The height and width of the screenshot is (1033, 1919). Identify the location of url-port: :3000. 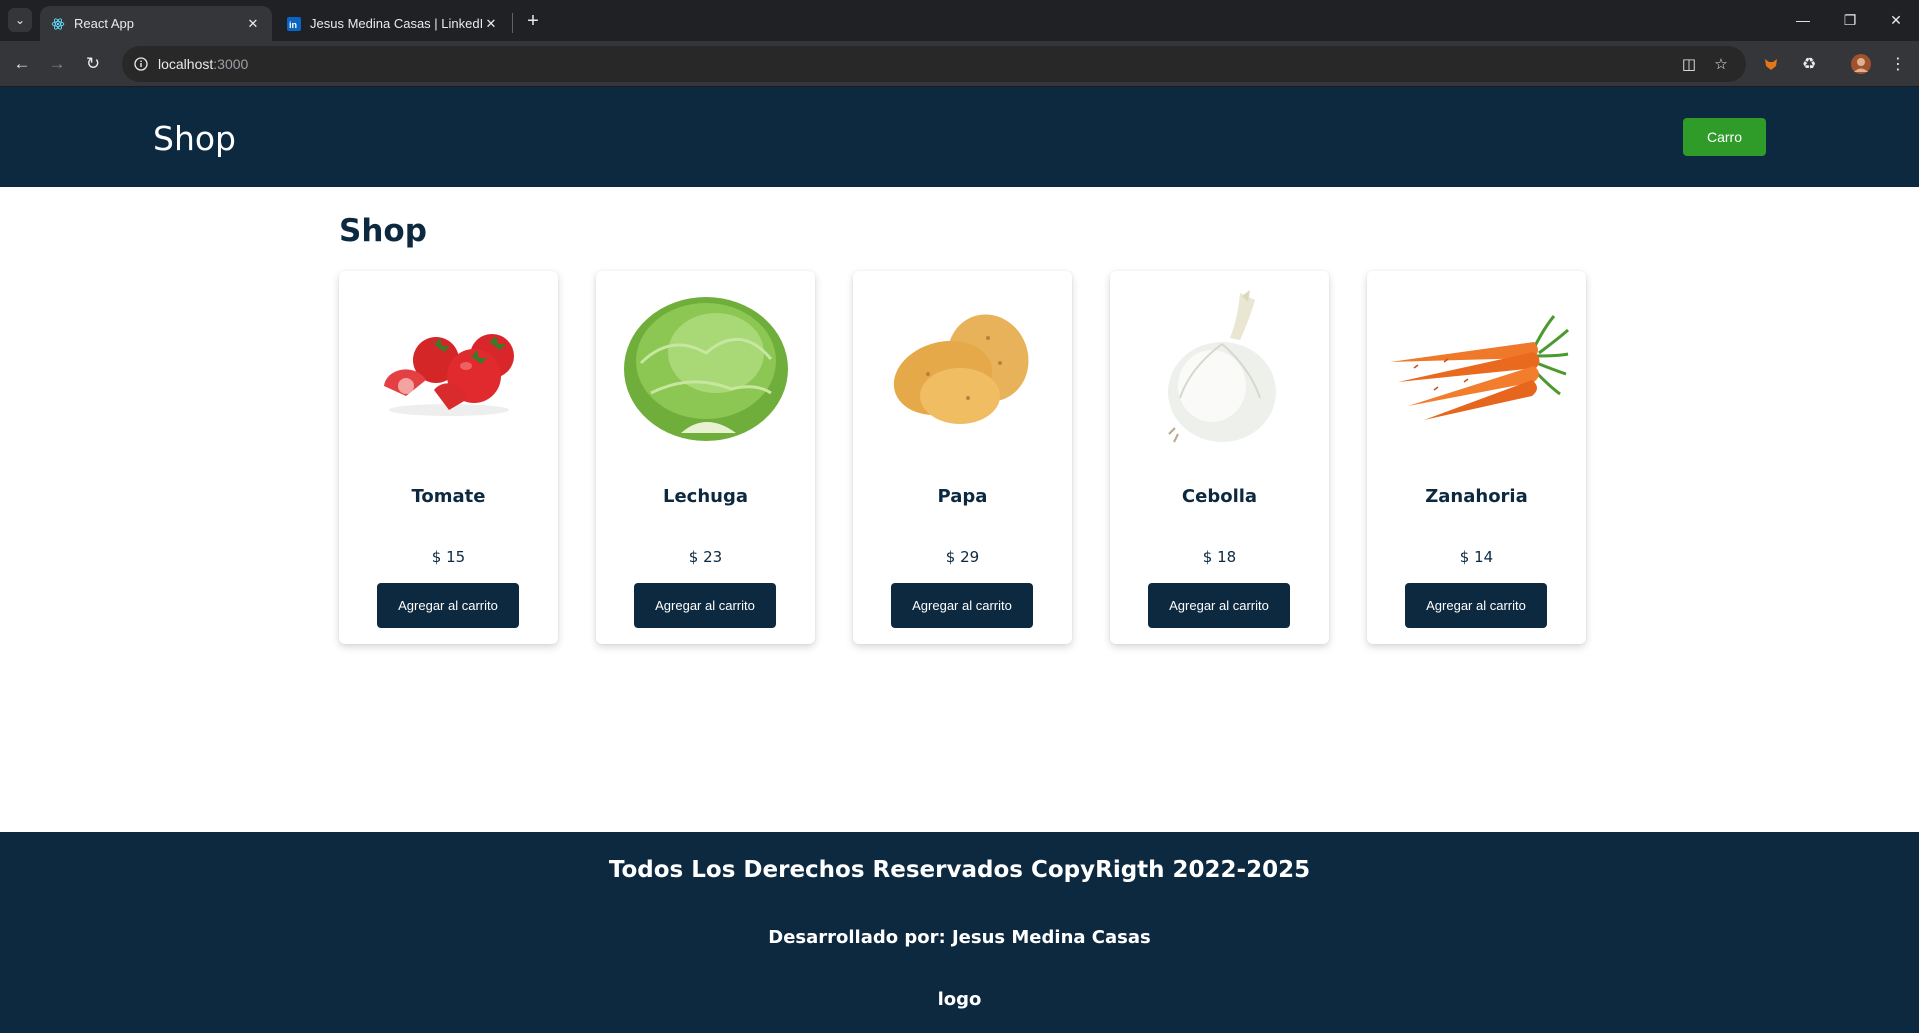
(231, 64).